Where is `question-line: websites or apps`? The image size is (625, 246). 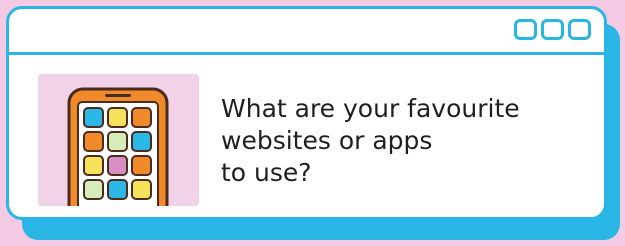
question-line: websites or apps is located at coordinates (327, 140).